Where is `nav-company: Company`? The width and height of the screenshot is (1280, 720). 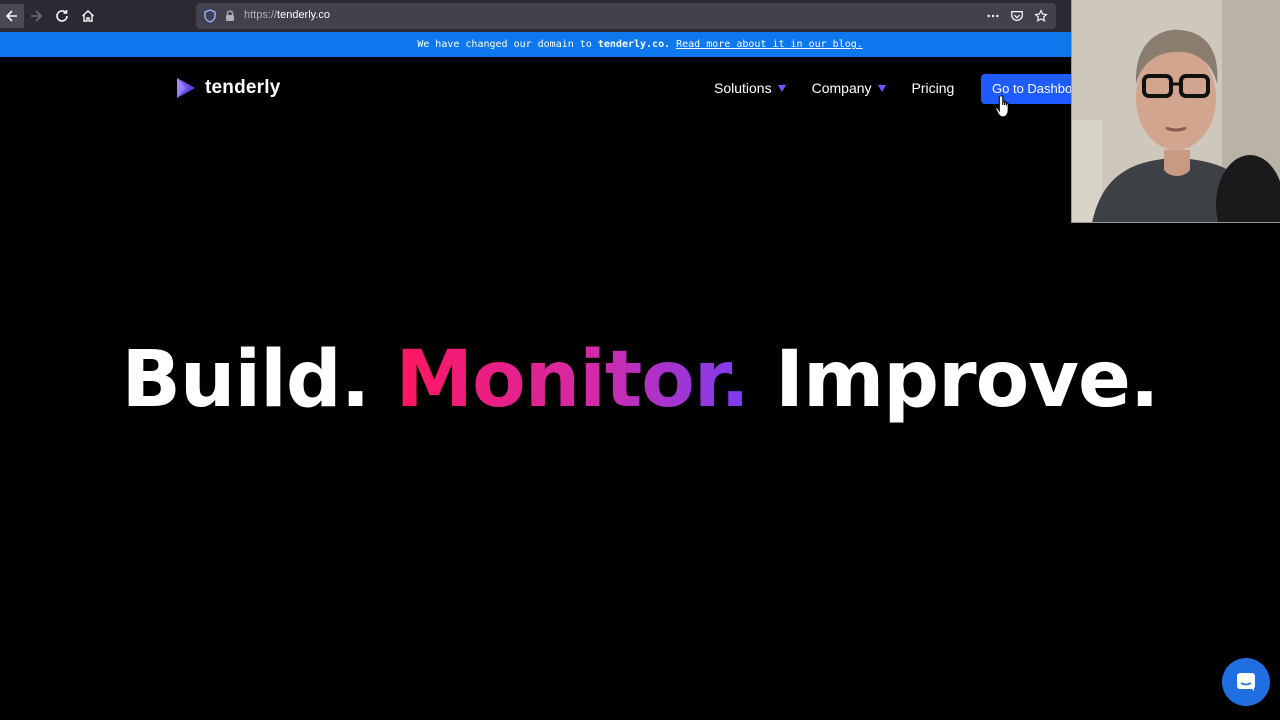
nav-company: Company is located at coordinates (849, 88).